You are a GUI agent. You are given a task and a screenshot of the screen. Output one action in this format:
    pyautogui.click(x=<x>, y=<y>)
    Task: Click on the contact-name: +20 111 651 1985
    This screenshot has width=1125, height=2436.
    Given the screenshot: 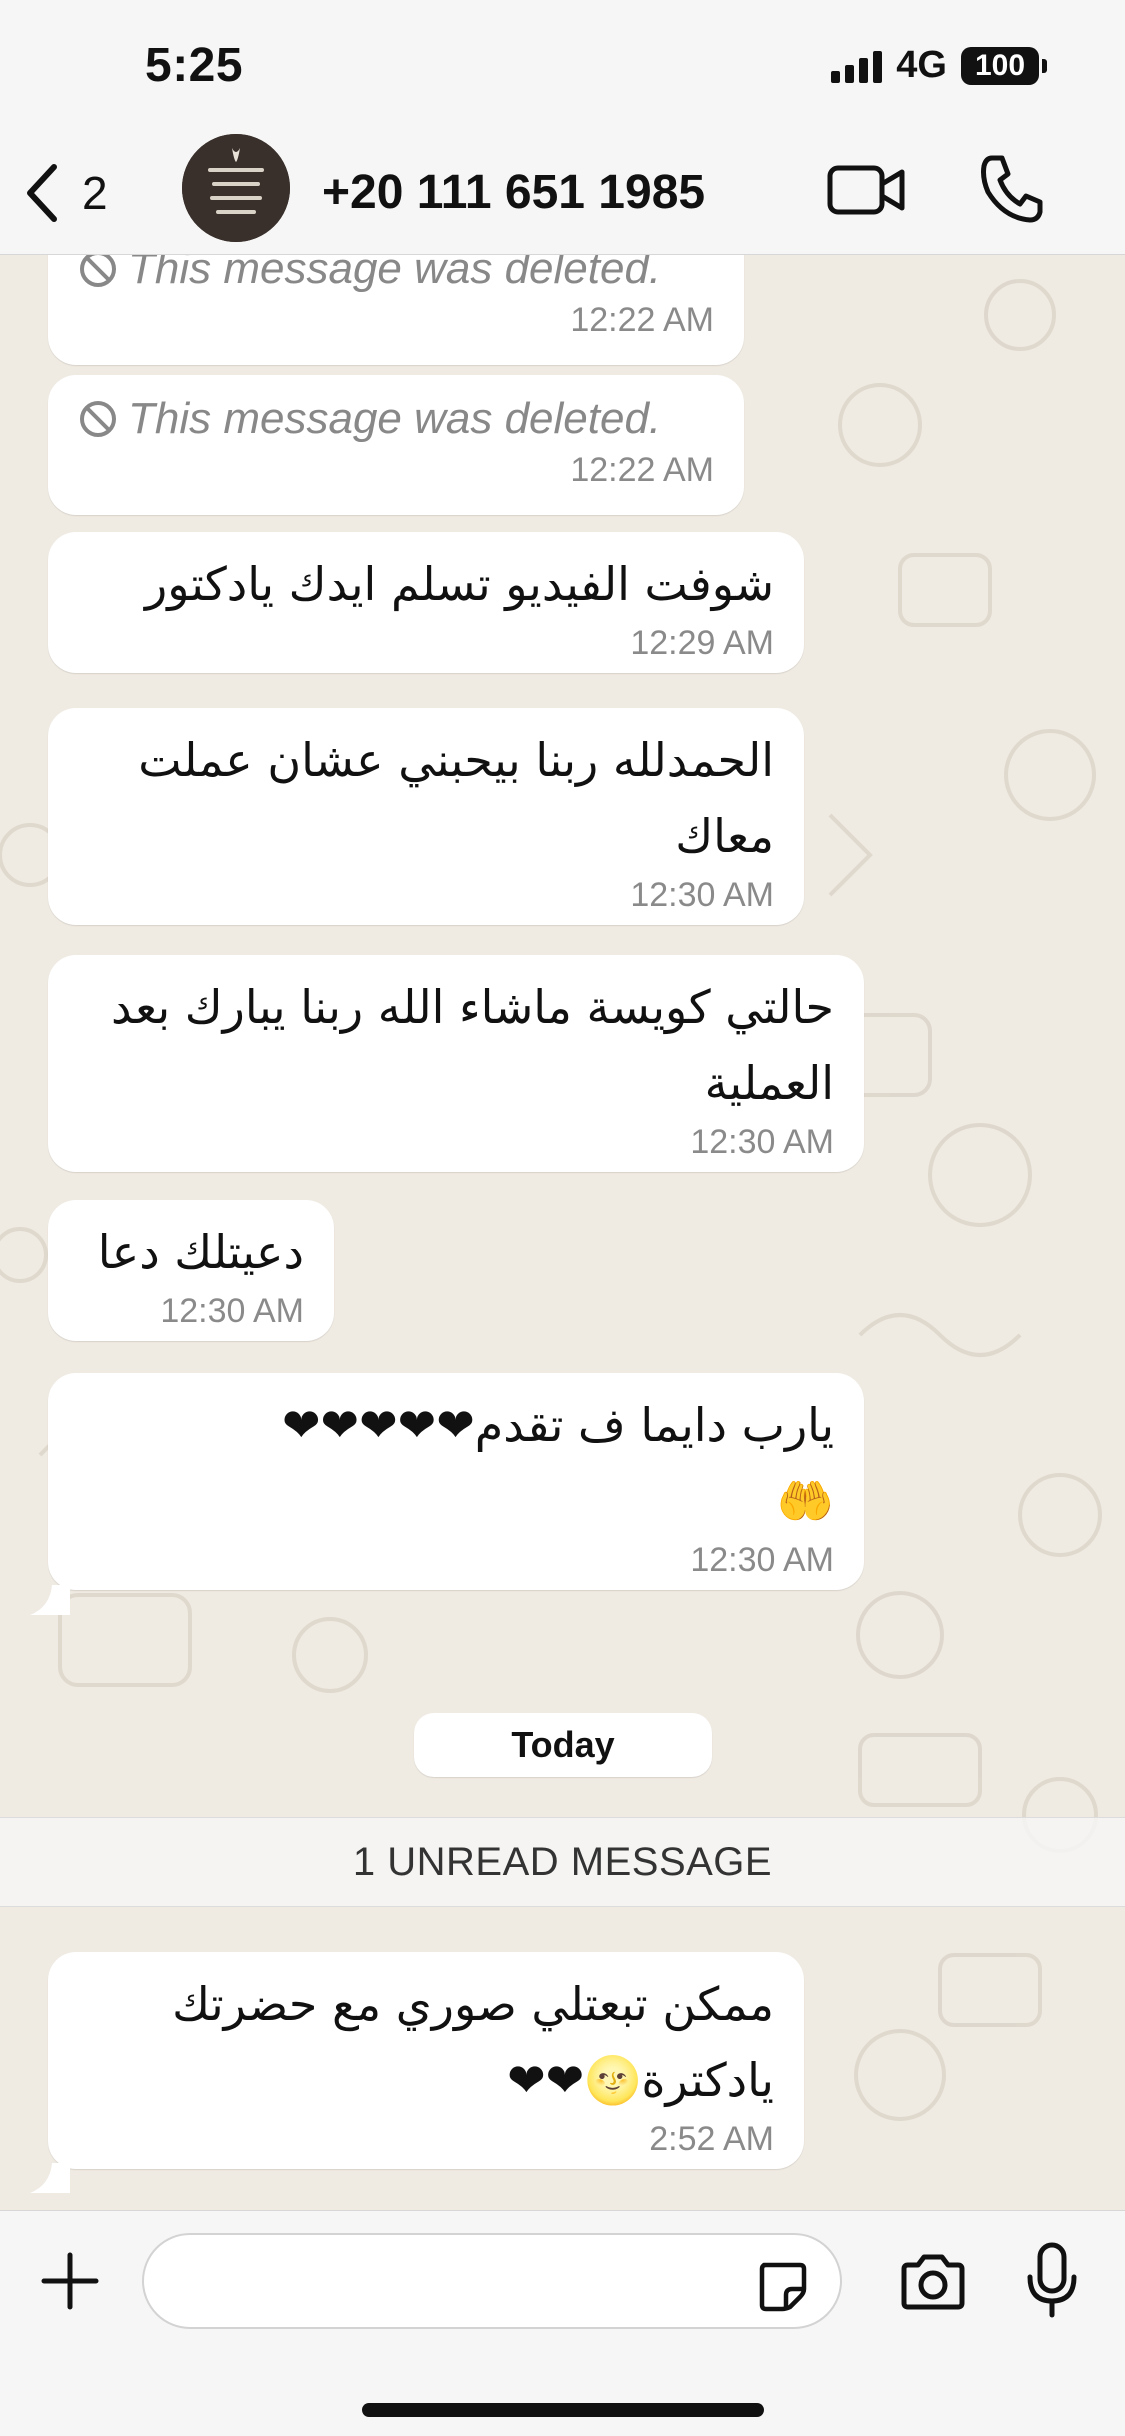 What is the action you would take?
    pyautogui.click(x=513, y=193)
    